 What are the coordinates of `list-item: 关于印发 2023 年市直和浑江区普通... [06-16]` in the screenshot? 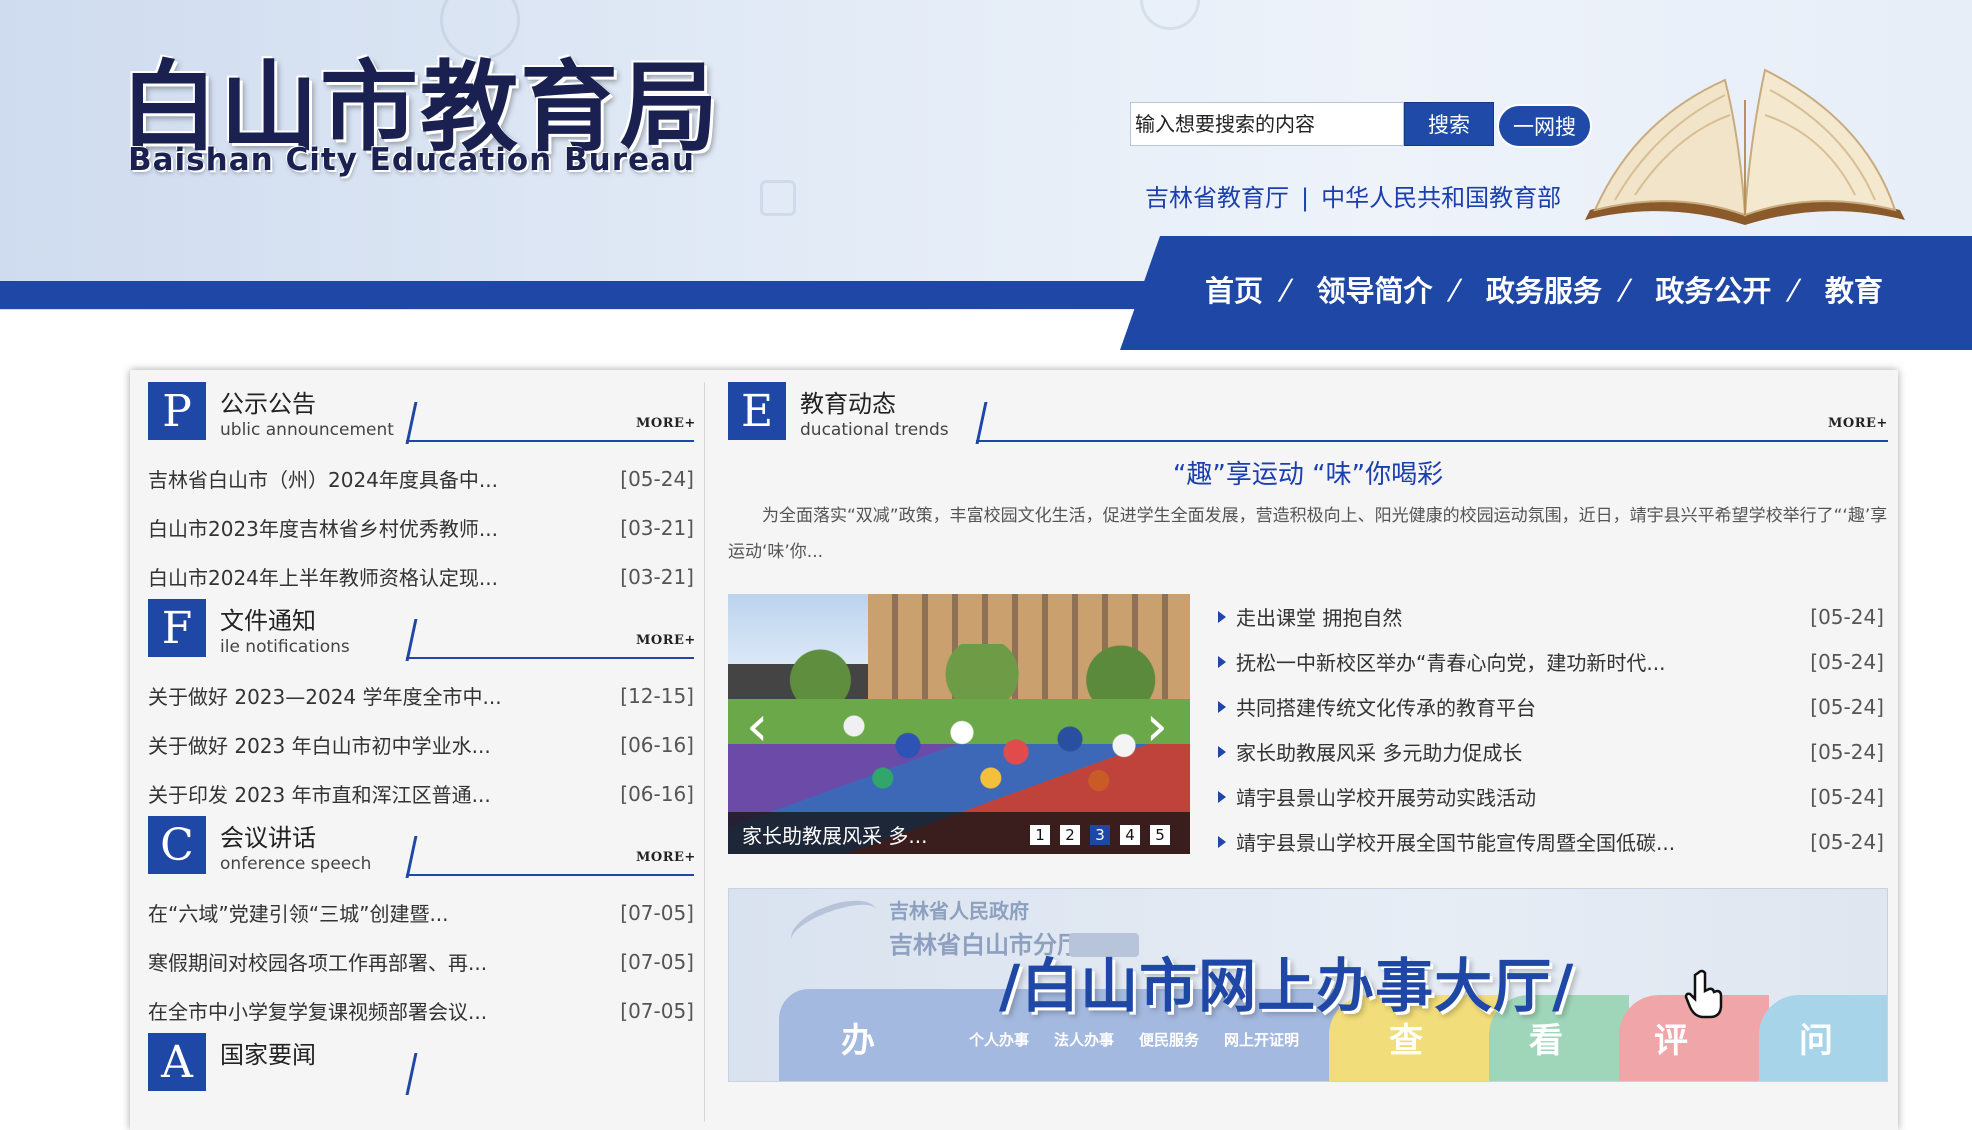 It's located at (421, 793).